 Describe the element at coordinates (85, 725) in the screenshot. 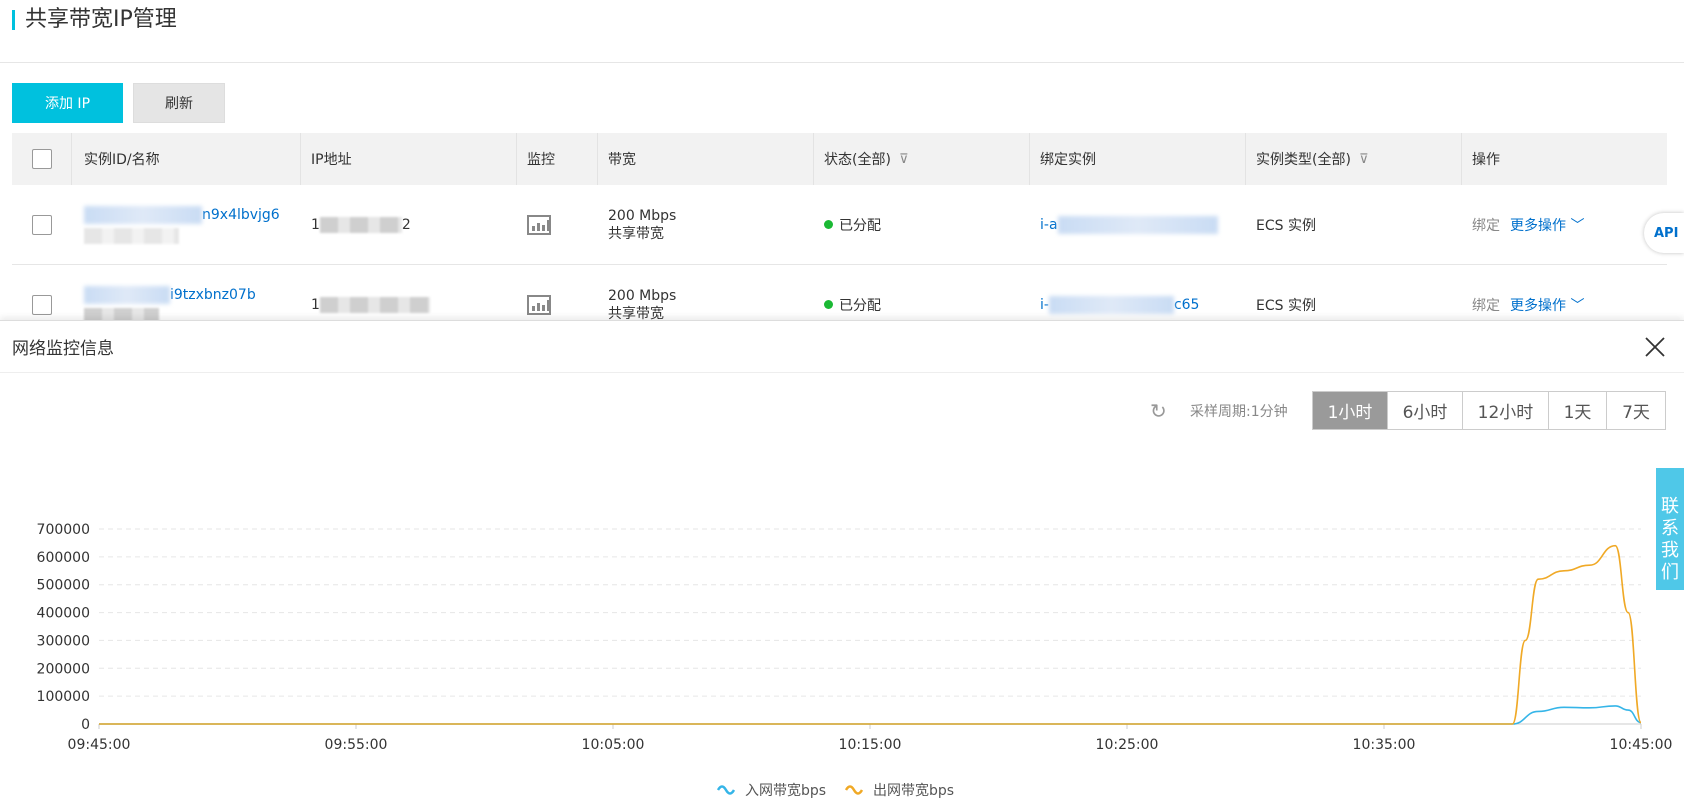

I see `y-tick-label: 0` at that location.